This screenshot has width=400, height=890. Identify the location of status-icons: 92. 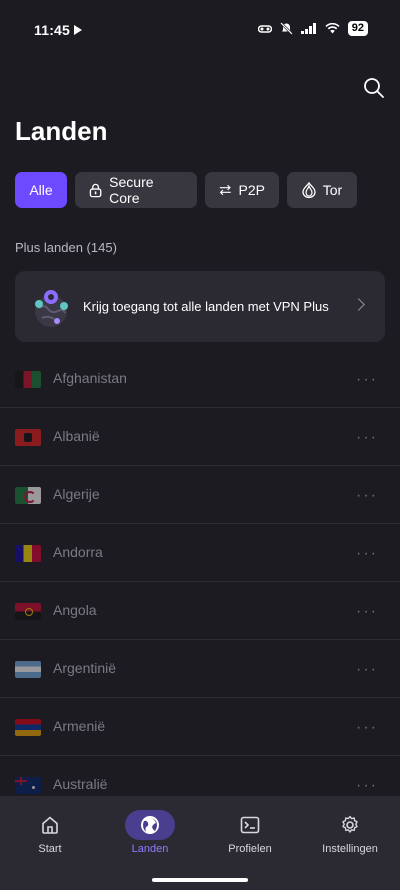
(312, 28).